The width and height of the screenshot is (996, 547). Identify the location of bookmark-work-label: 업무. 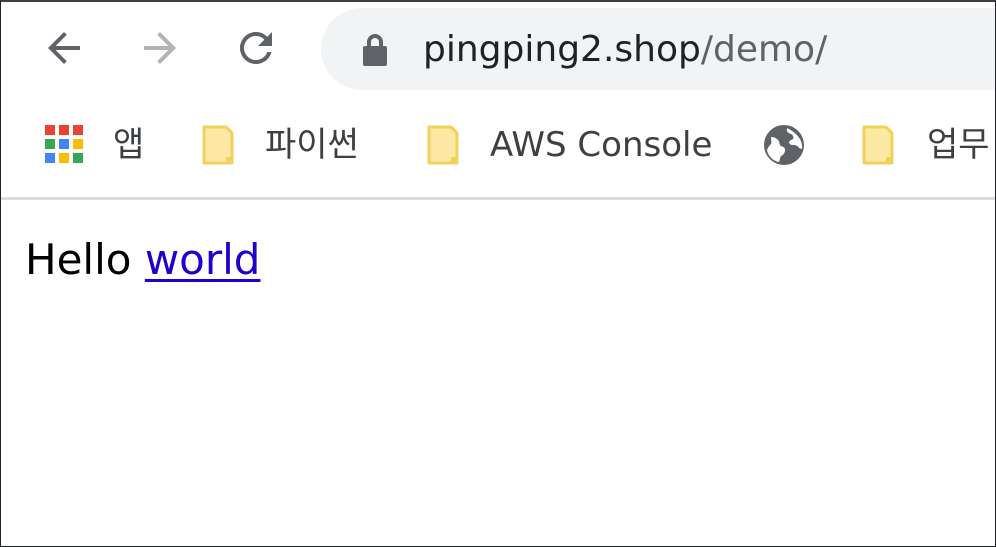
(958, 144).